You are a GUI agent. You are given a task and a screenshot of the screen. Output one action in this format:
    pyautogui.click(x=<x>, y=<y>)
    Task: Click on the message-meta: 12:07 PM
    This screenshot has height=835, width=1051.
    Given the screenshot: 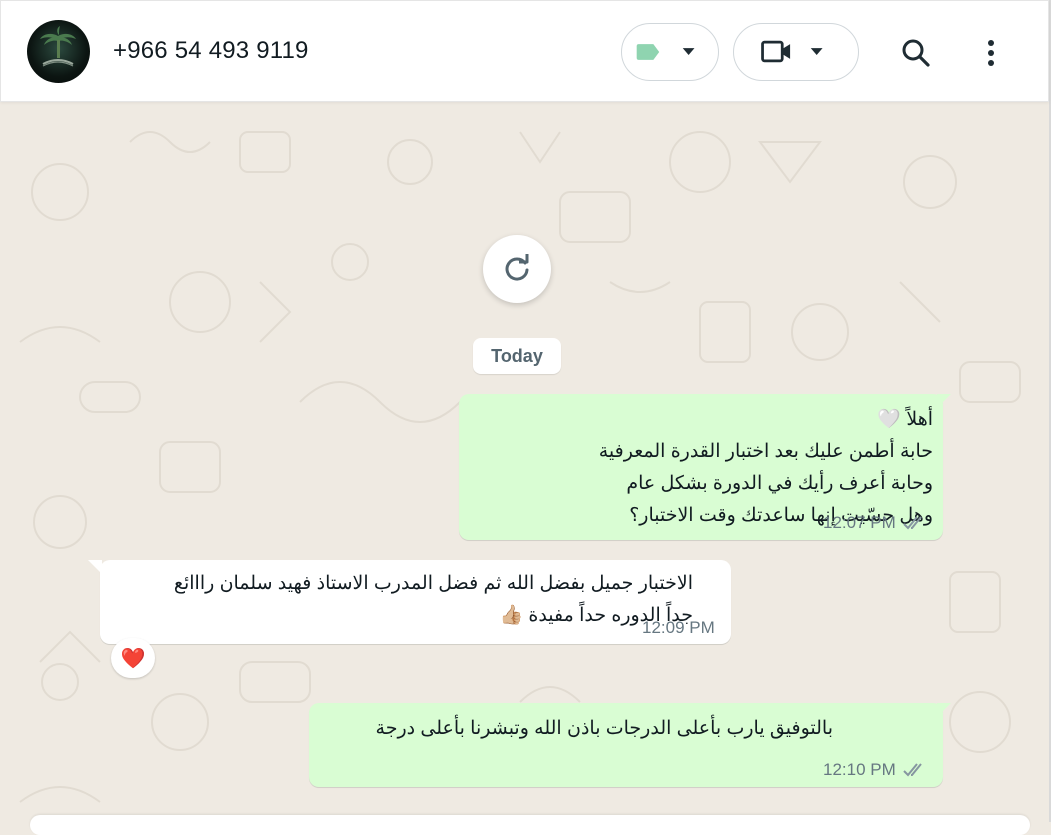 What is the action you would take?
    pyautogui.click(x=875, y=523)
    